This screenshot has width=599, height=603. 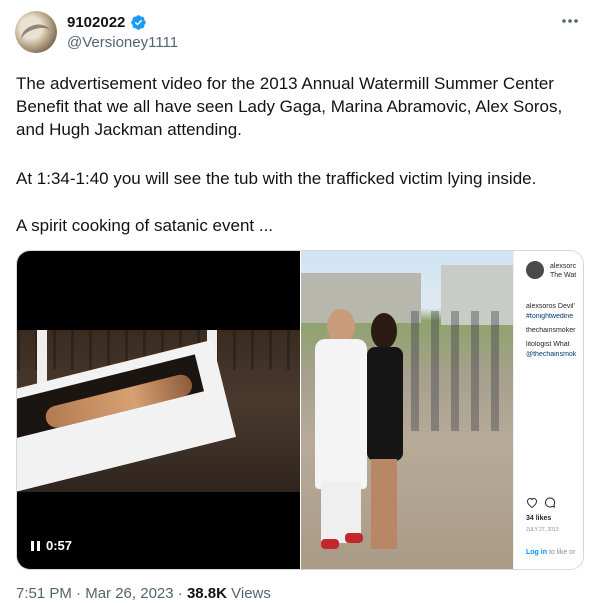 What do you see at coordinates (550, 316) in the screenshot?
I see `instagram-caption-line: #tonightwedine` at bounding box center [550, 316].